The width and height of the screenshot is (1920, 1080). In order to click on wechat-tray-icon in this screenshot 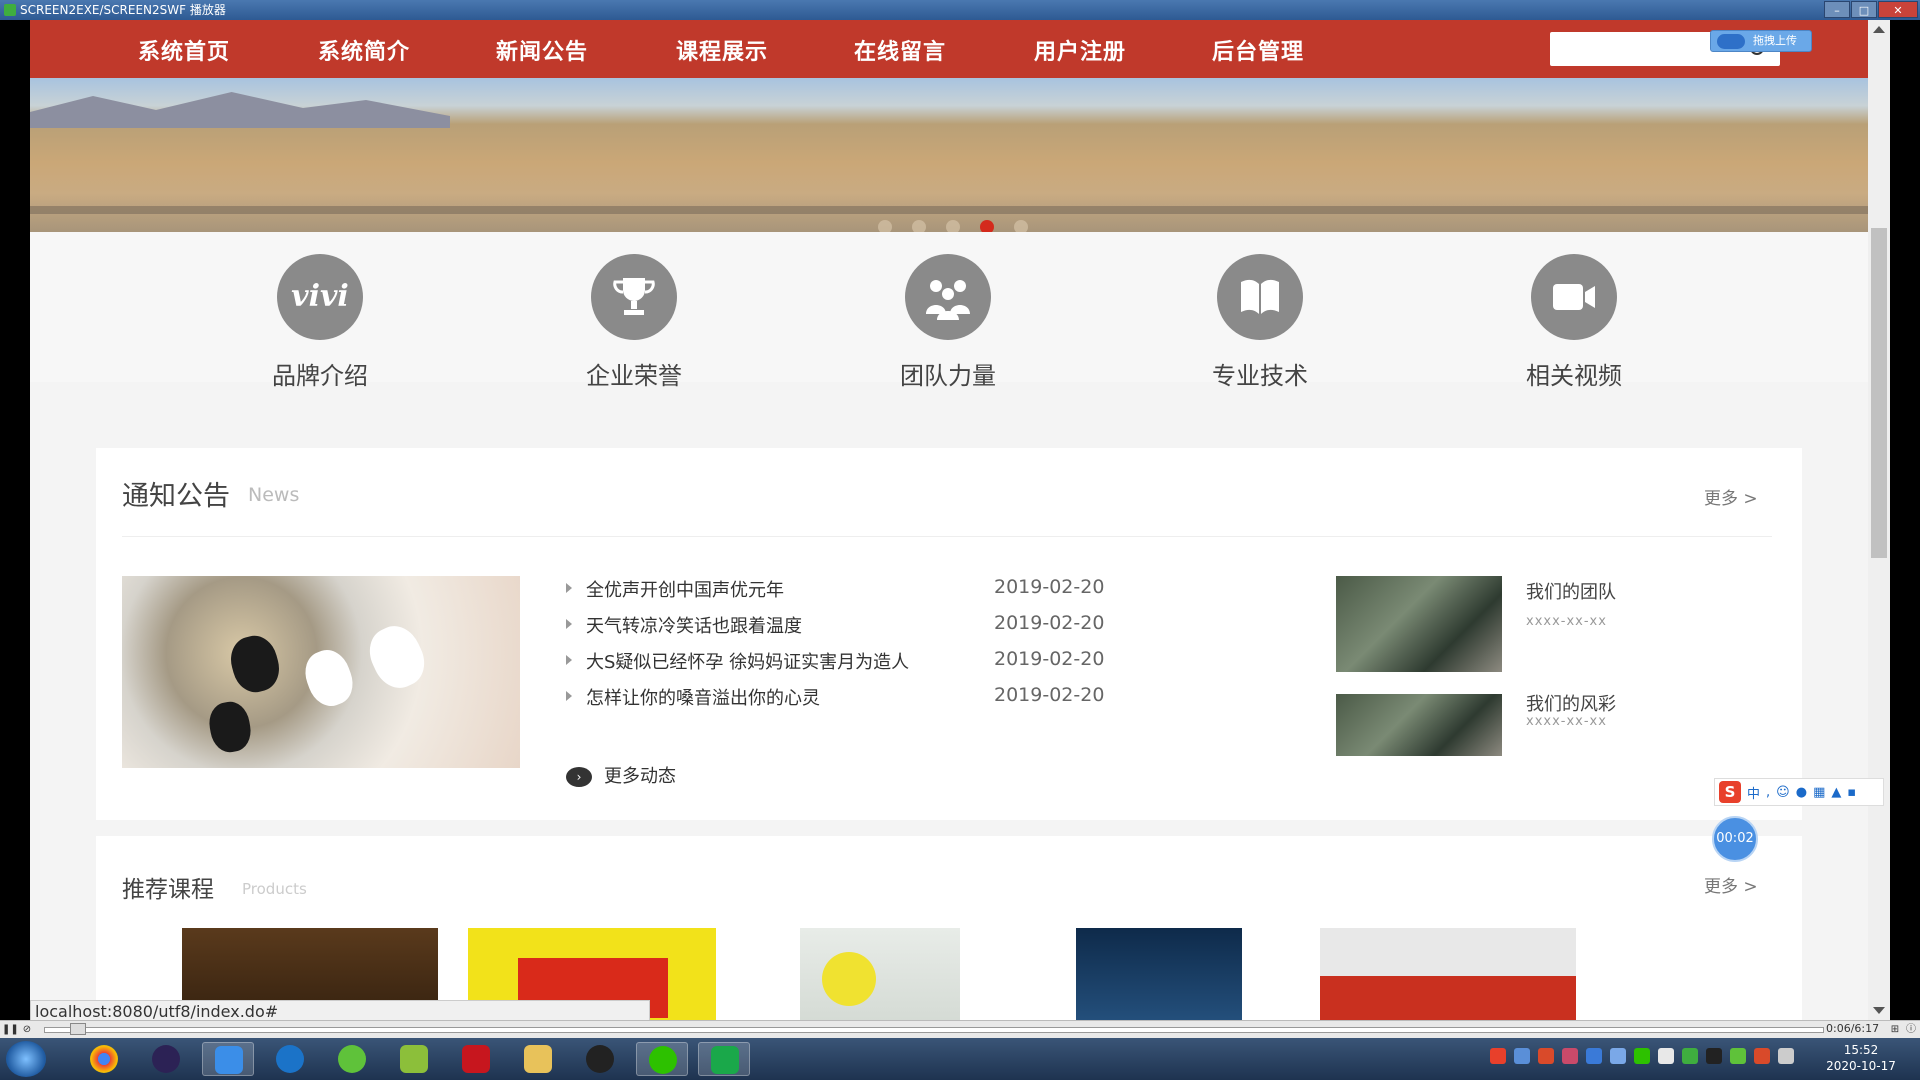, I will do `click(1642, 1056)`.